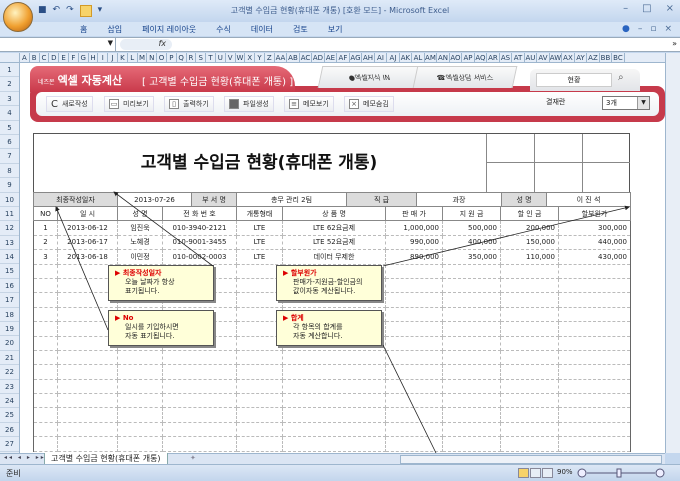 This screenshot has height=481, width=680. What do you see at coordinates (331, 57) in the screenshot?
I see `column-header: AE` at bounding box center [331, 57].